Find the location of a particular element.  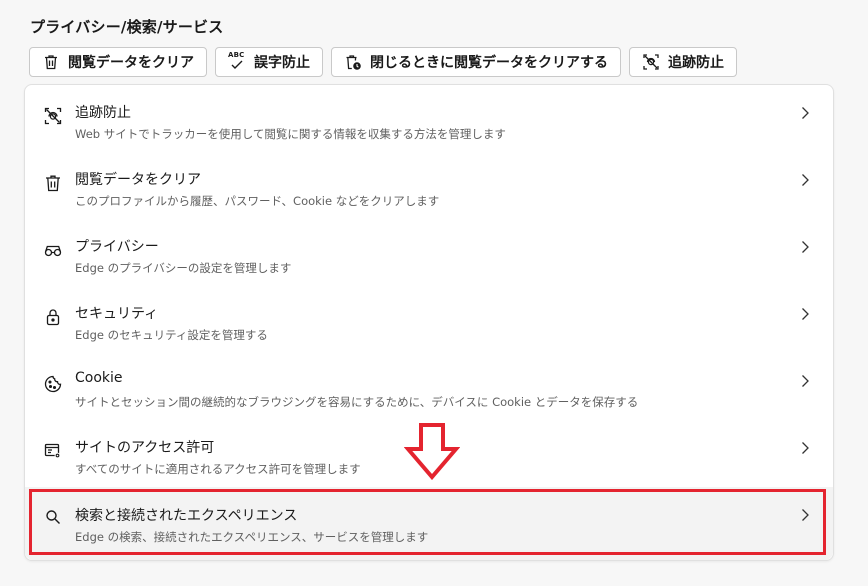

annotation-highlight-box is located at coordinates (427, 522).